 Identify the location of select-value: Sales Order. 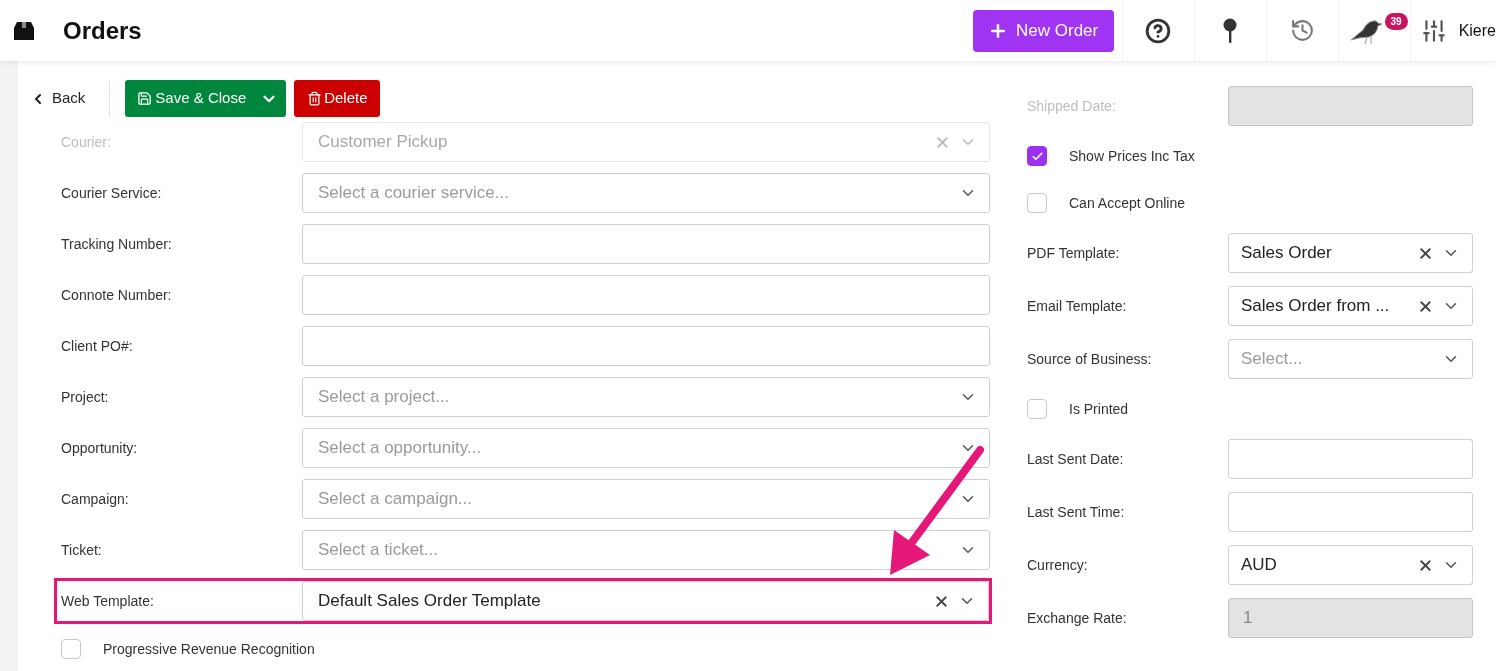
(1287, 253).